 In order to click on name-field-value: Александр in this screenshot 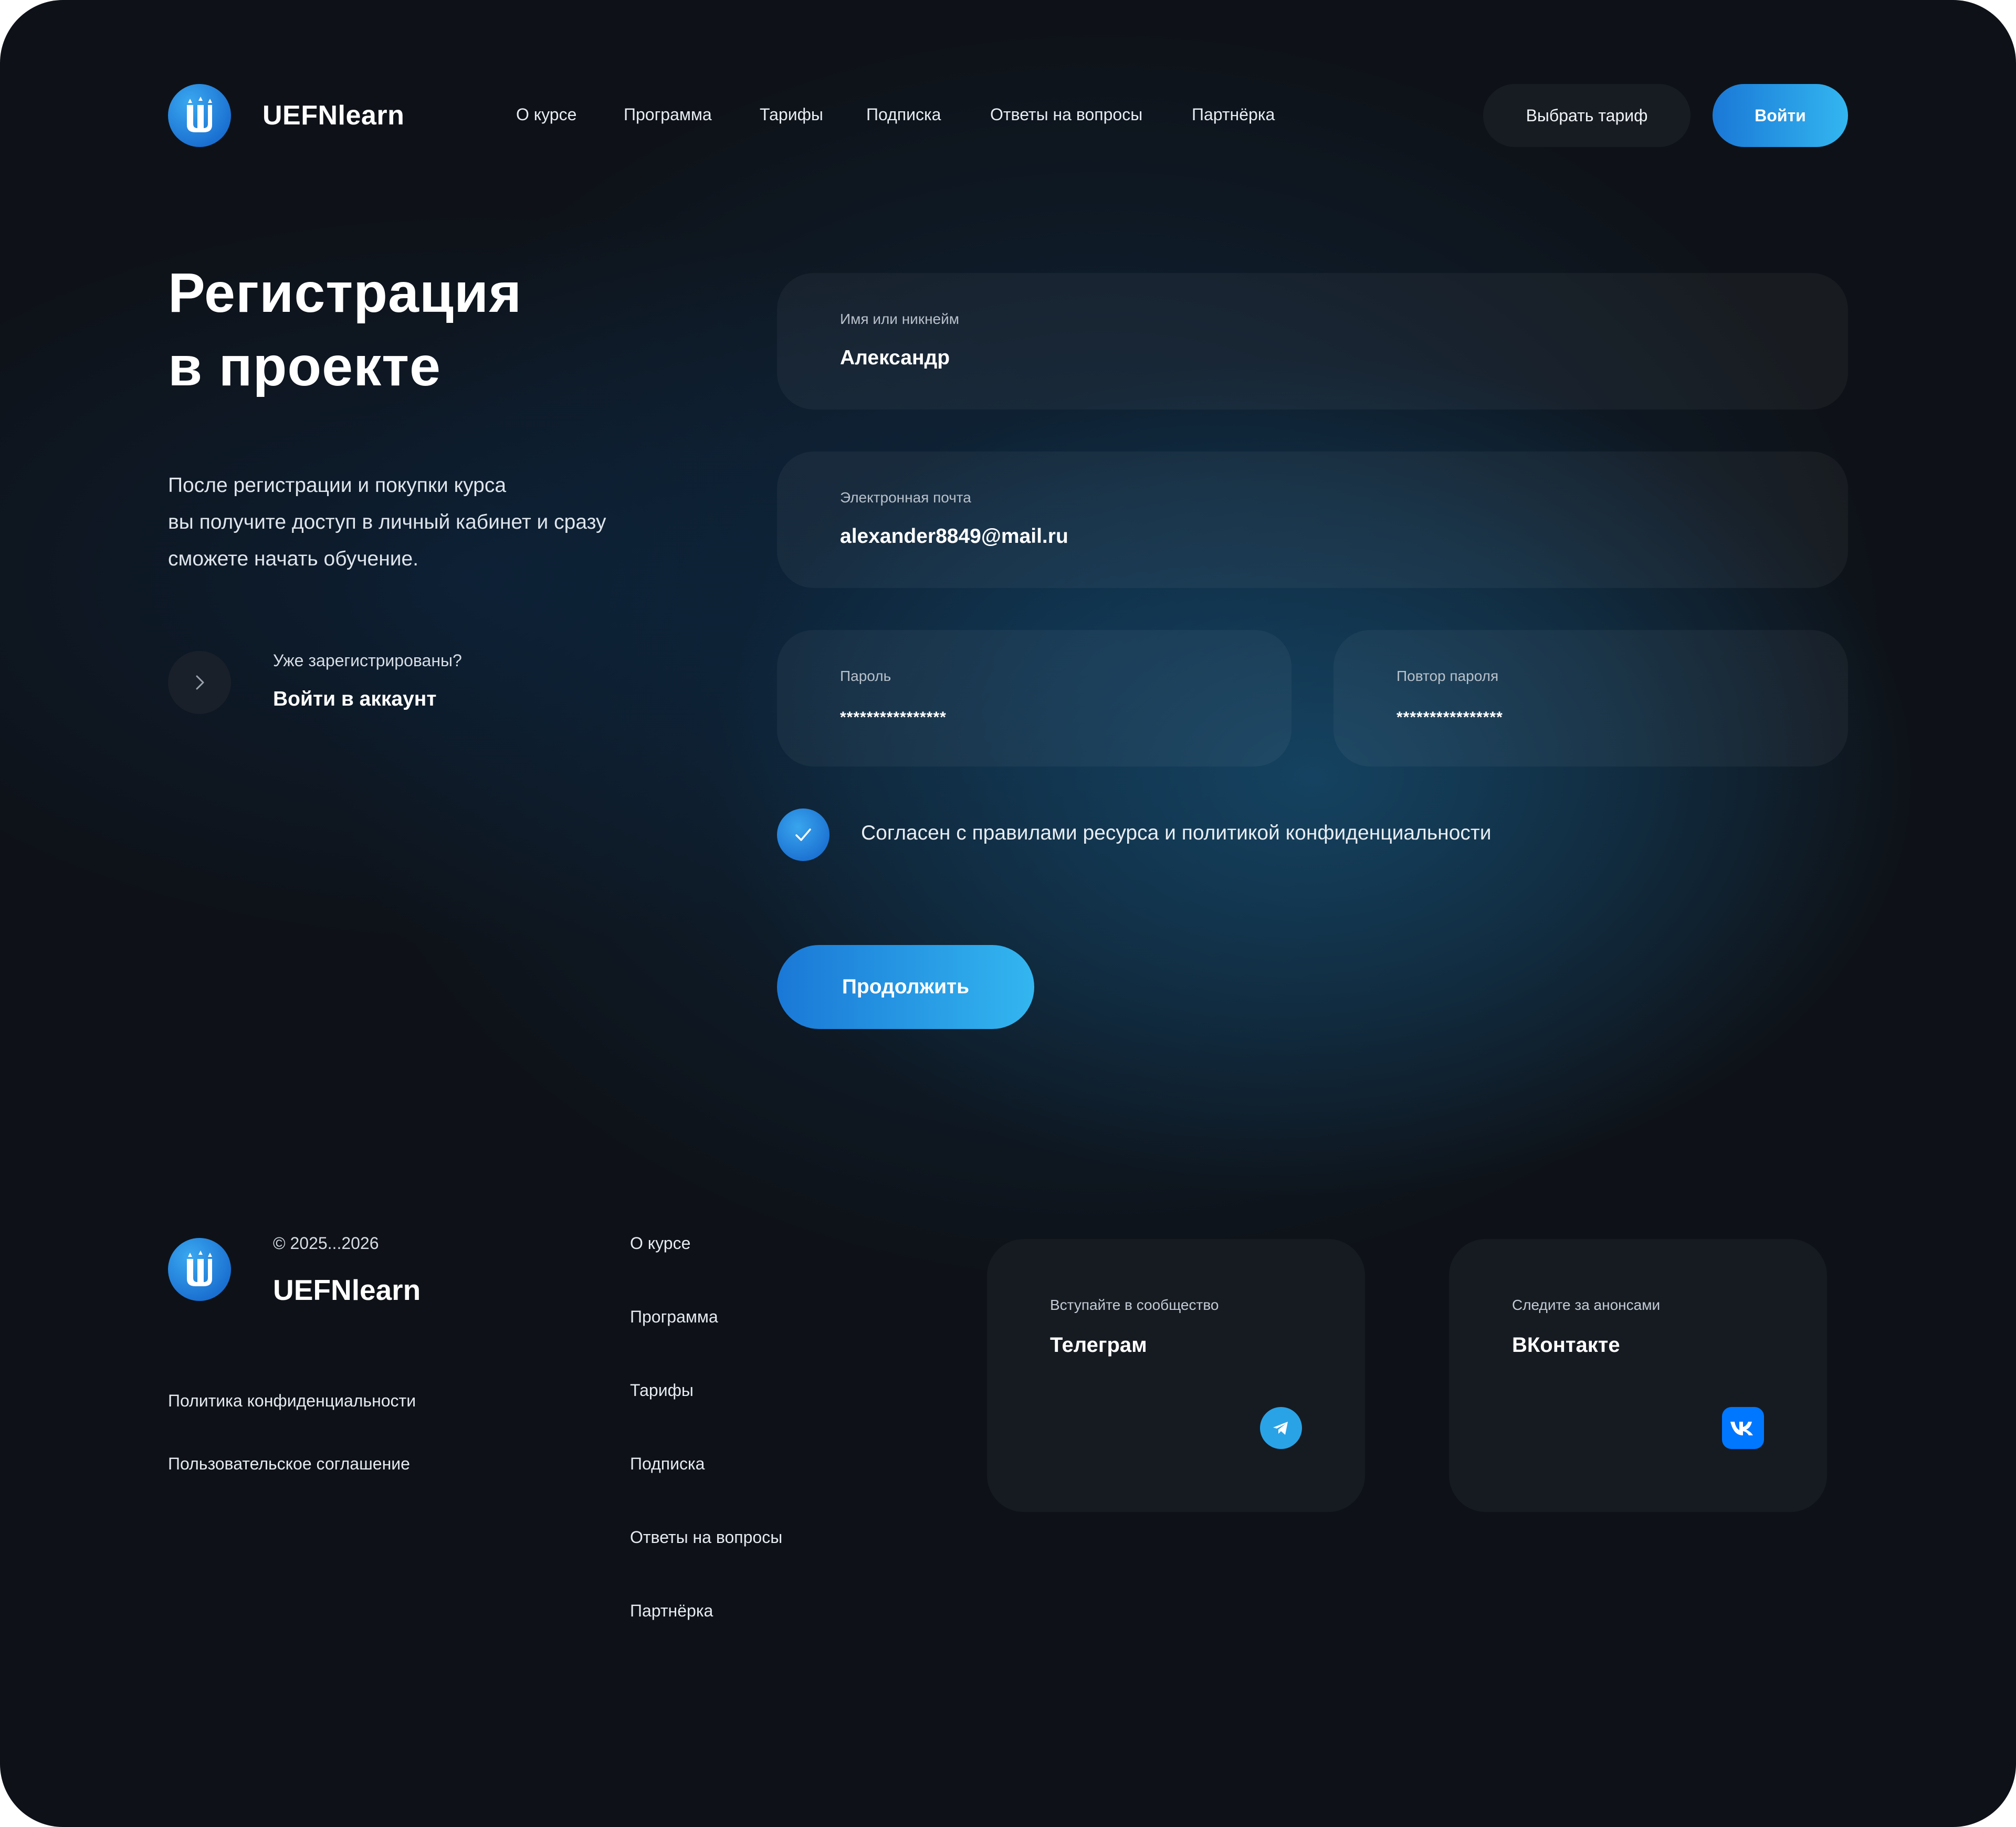, I will do `click(895, 358)`.